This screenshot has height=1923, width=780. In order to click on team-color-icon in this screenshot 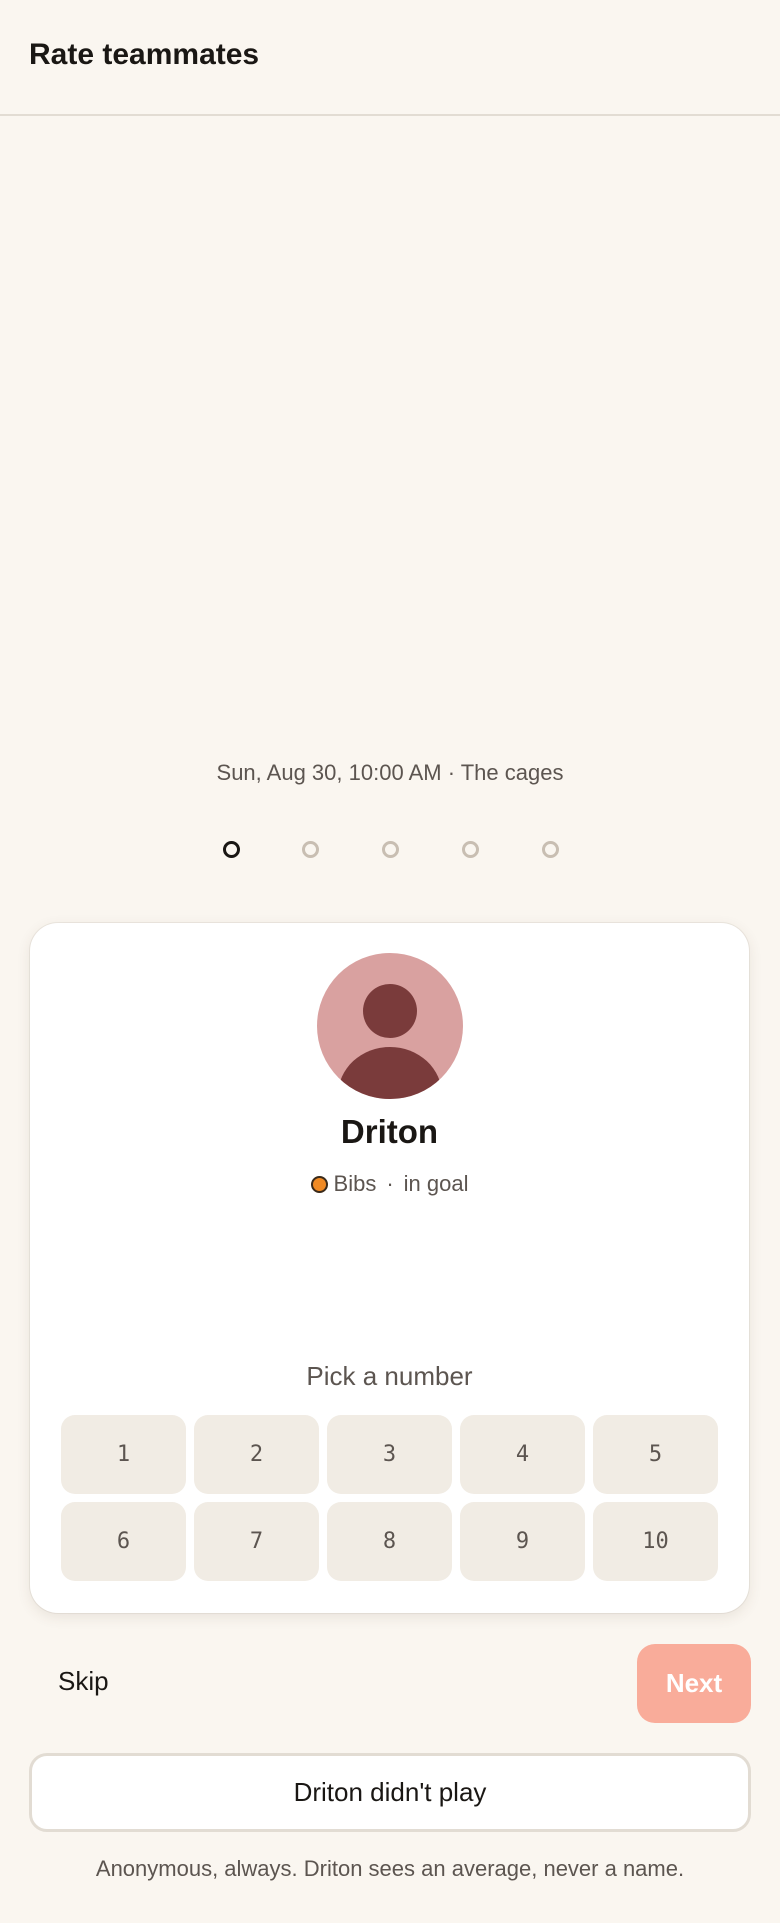, I will do `click(319, 1184)`.